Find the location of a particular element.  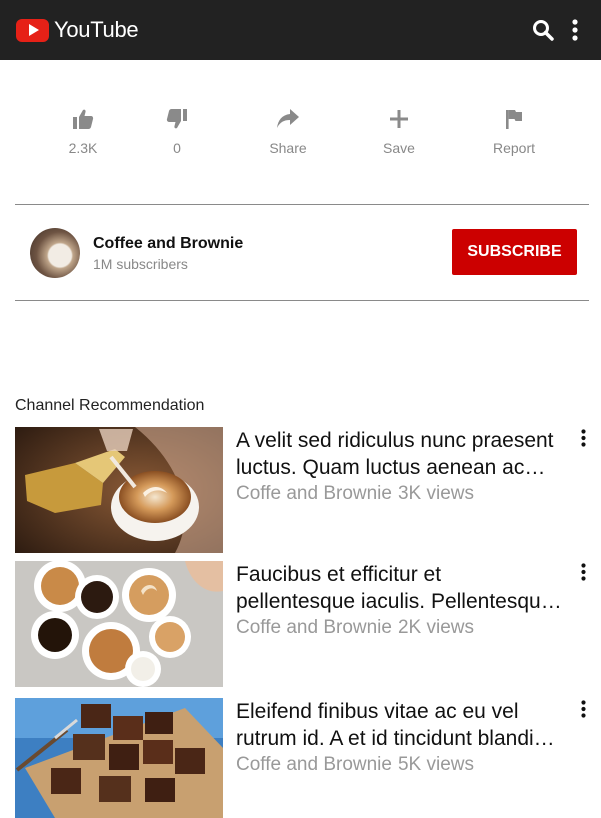

dislike-count: 0 is located at coordinates (177, 148).